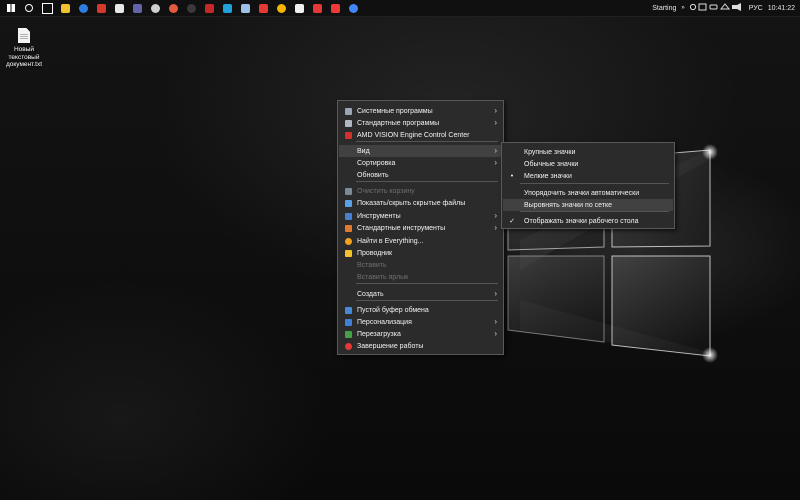 This screenshot has height=500, width=800. Describe the element at coordinates (588, 152) in the screenshot. I see `view-submenu-item-0: Крупные значки` at that location.